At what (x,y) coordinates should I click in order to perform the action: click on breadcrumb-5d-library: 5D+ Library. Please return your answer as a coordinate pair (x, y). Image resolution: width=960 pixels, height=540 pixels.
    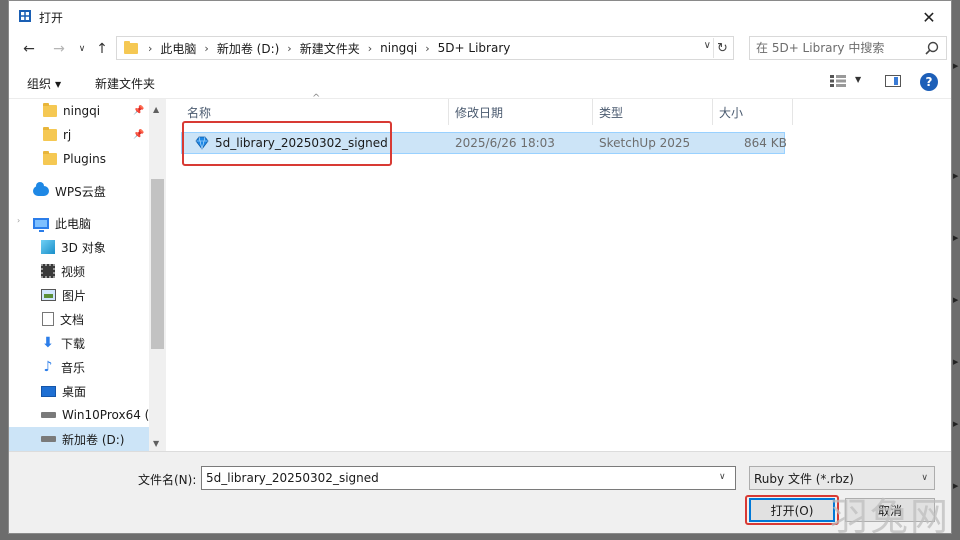
    Looking at the image, I should click on (474, 48).